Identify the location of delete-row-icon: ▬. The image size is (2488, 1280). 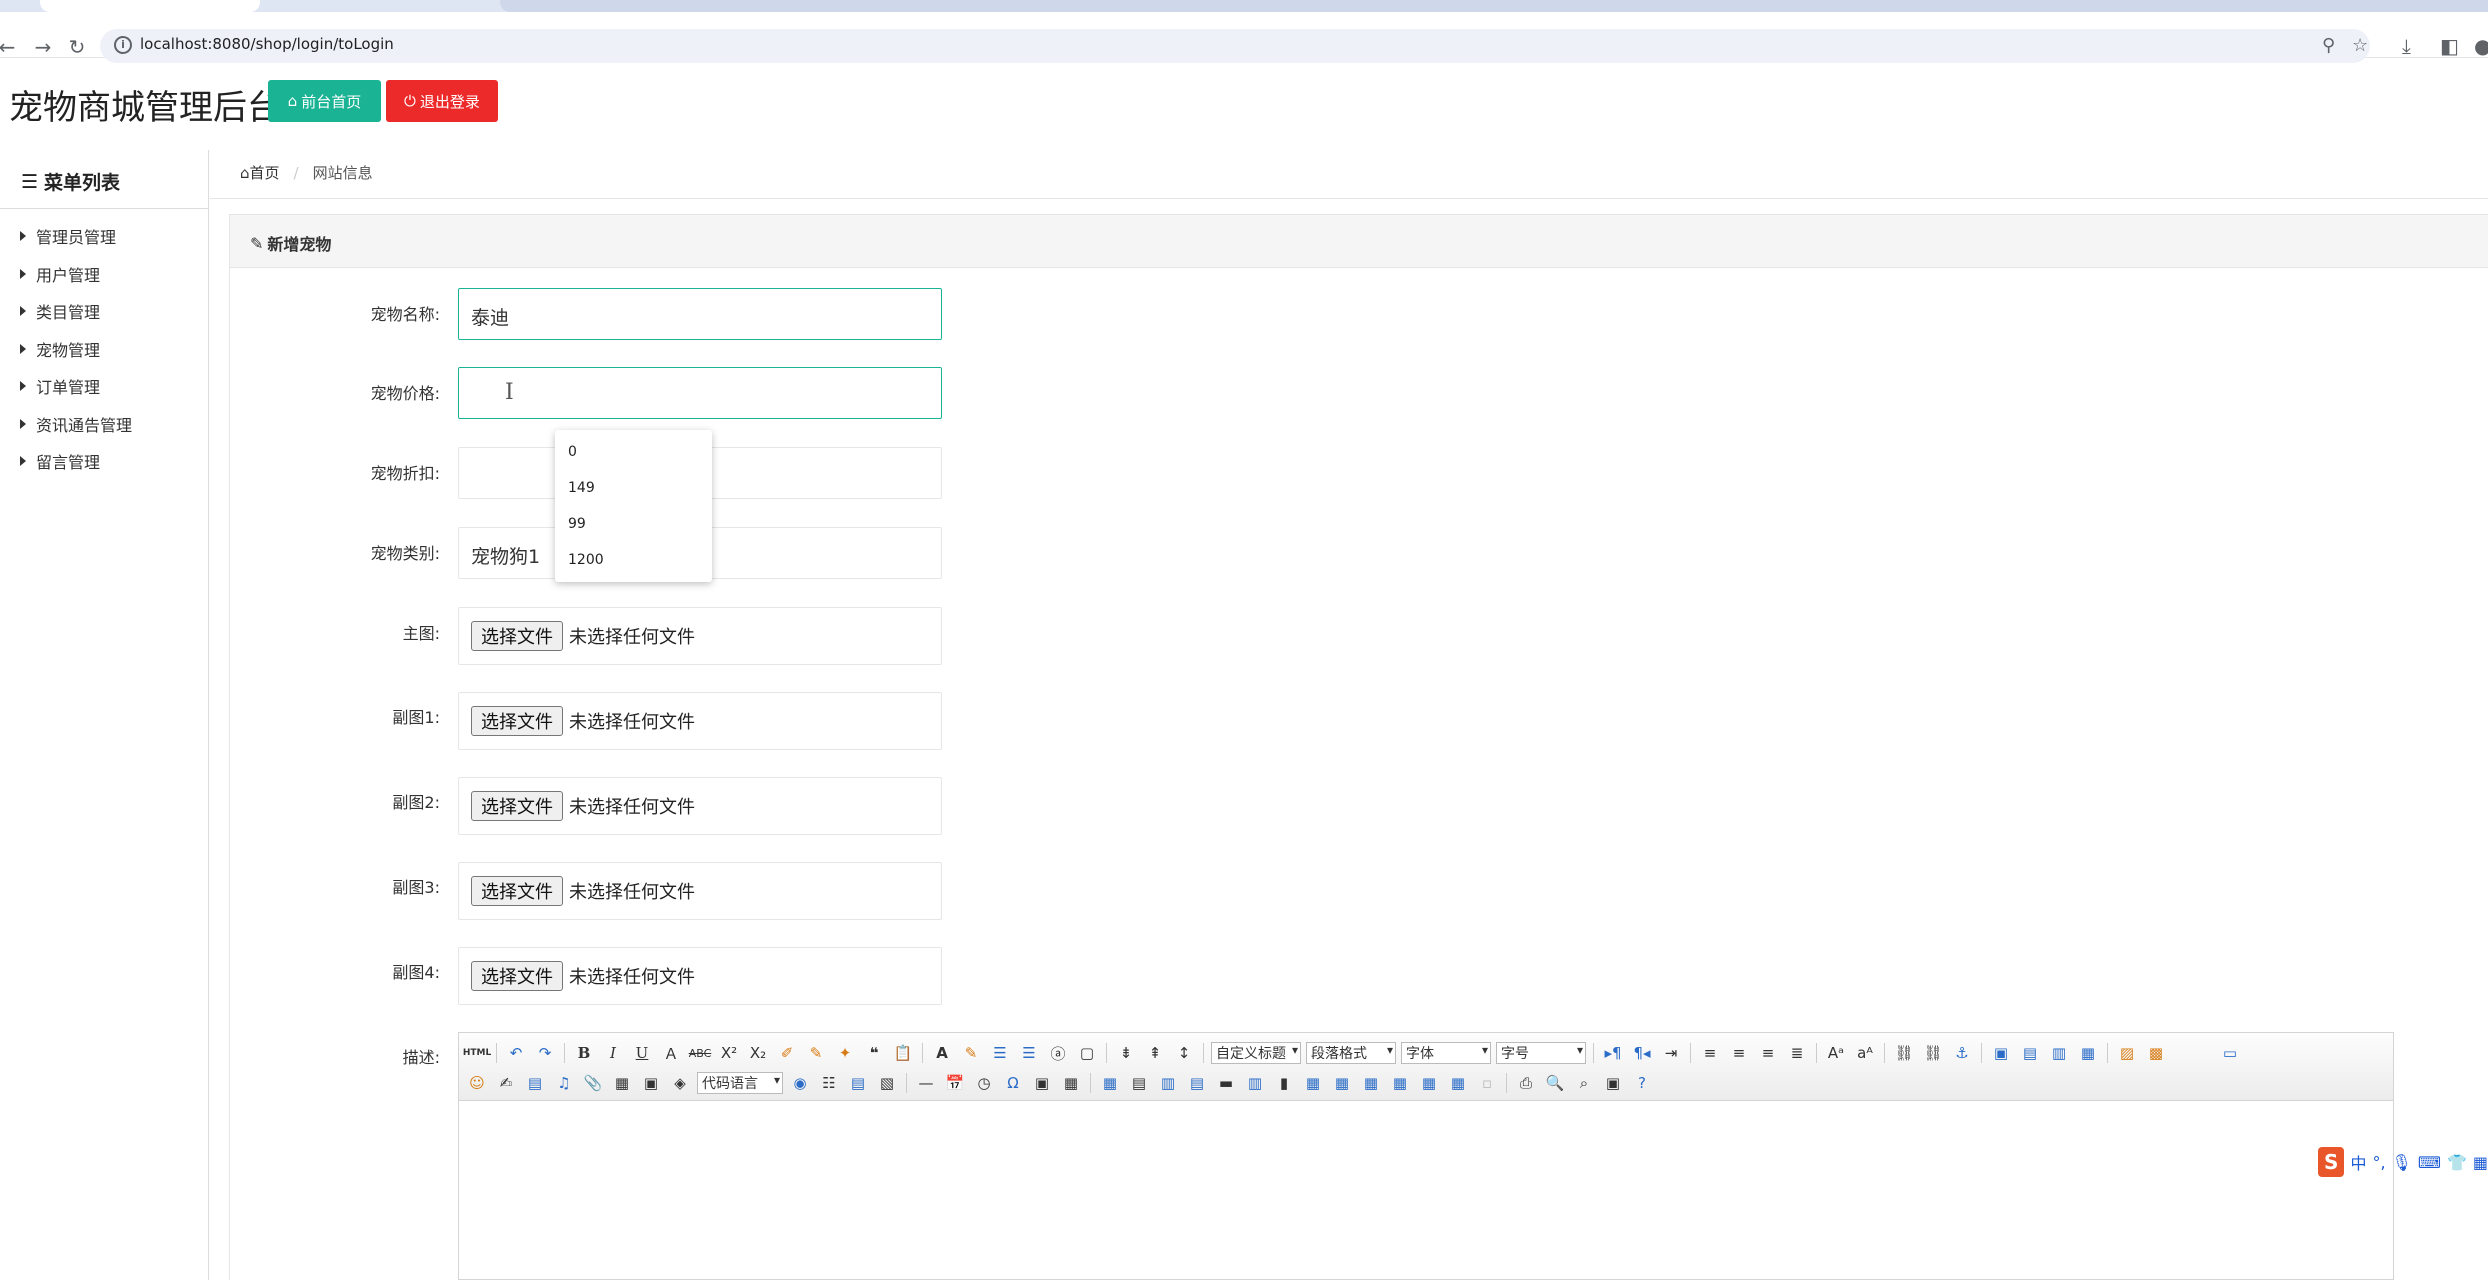
(1226, 1083).